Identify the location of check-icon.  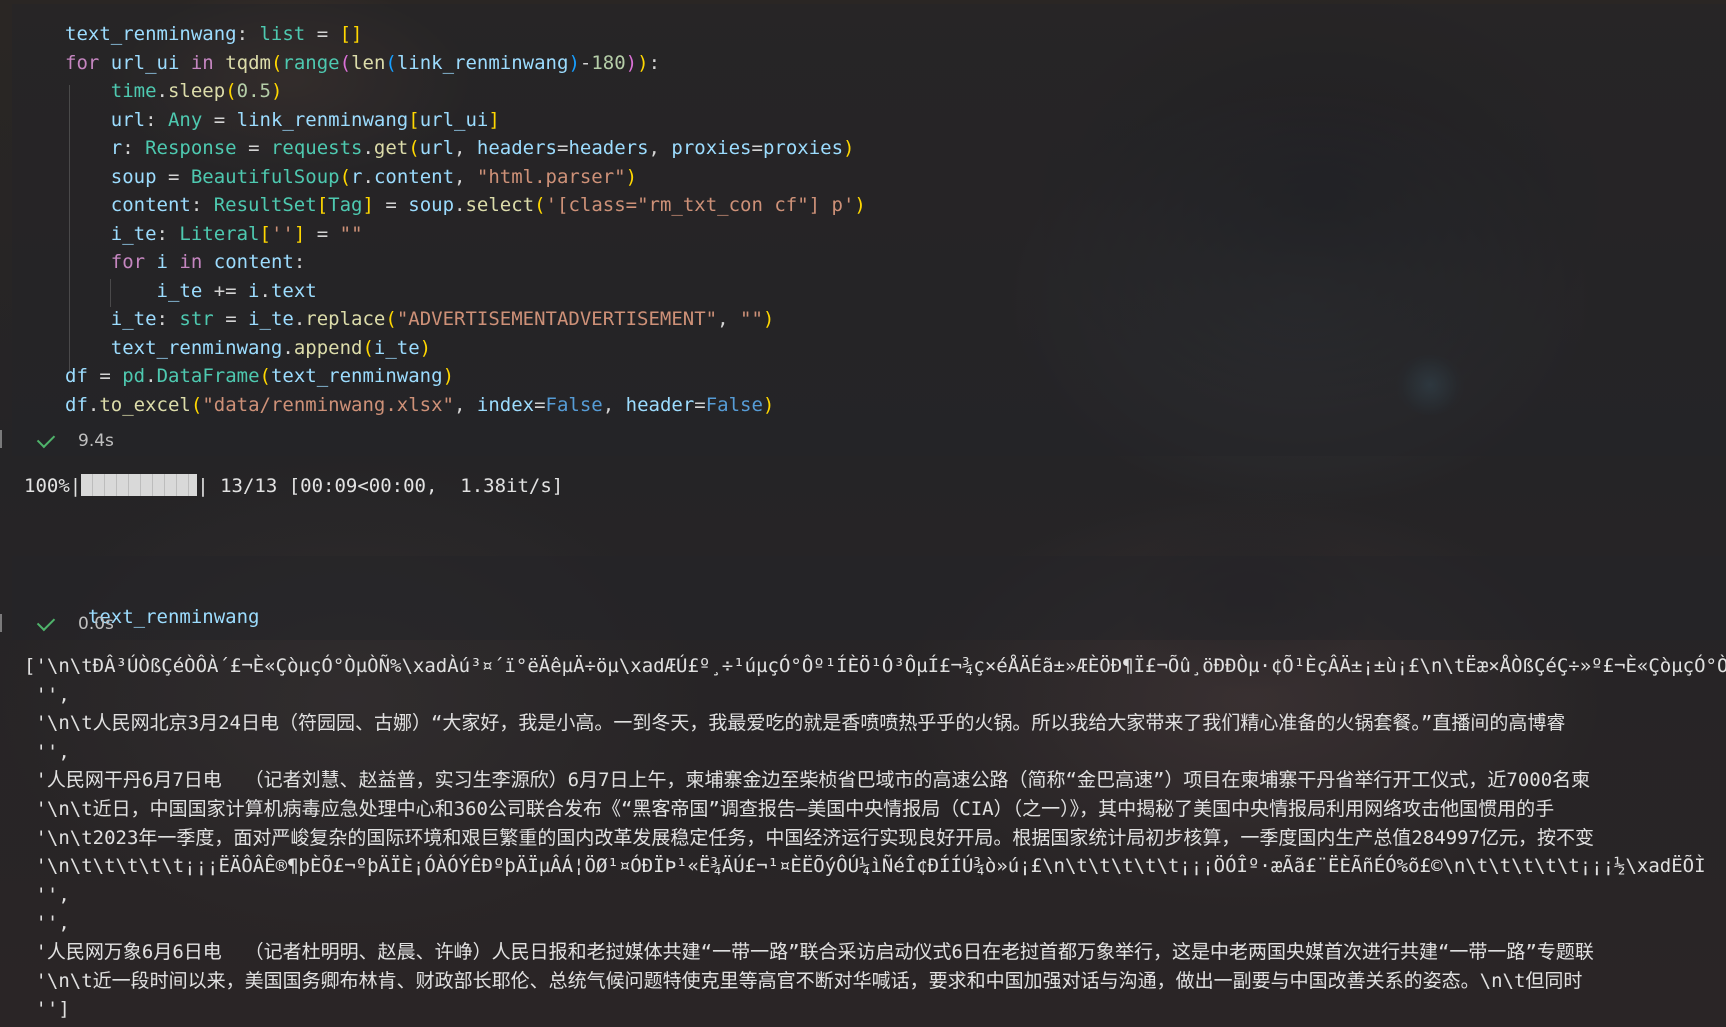
(46, 621).